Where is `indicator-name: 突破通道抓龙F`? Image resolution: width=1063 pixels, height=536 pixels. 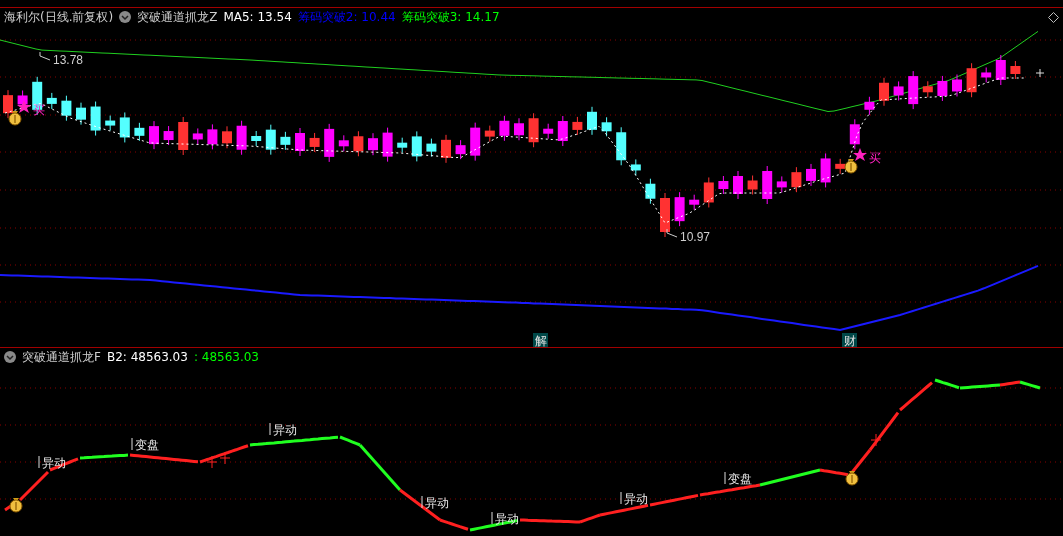
indicator-name: 突破通道抓龙F is located at coordinates (61, 357).